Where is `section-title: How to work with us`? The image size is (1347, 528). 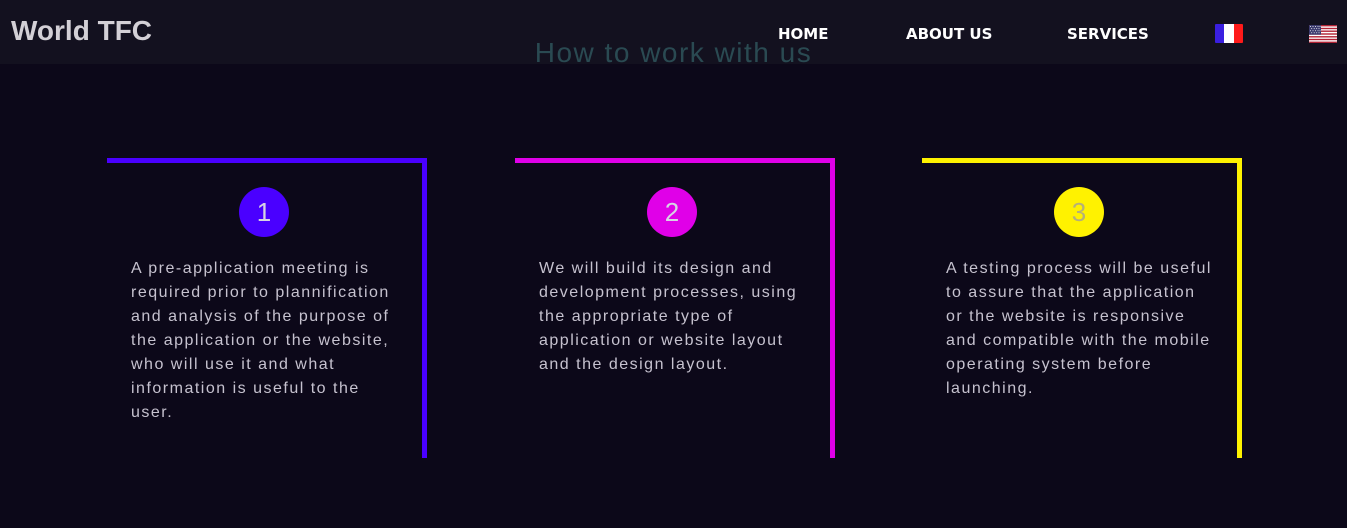
section-title: How to work with us is located at coordinates (673, 52).